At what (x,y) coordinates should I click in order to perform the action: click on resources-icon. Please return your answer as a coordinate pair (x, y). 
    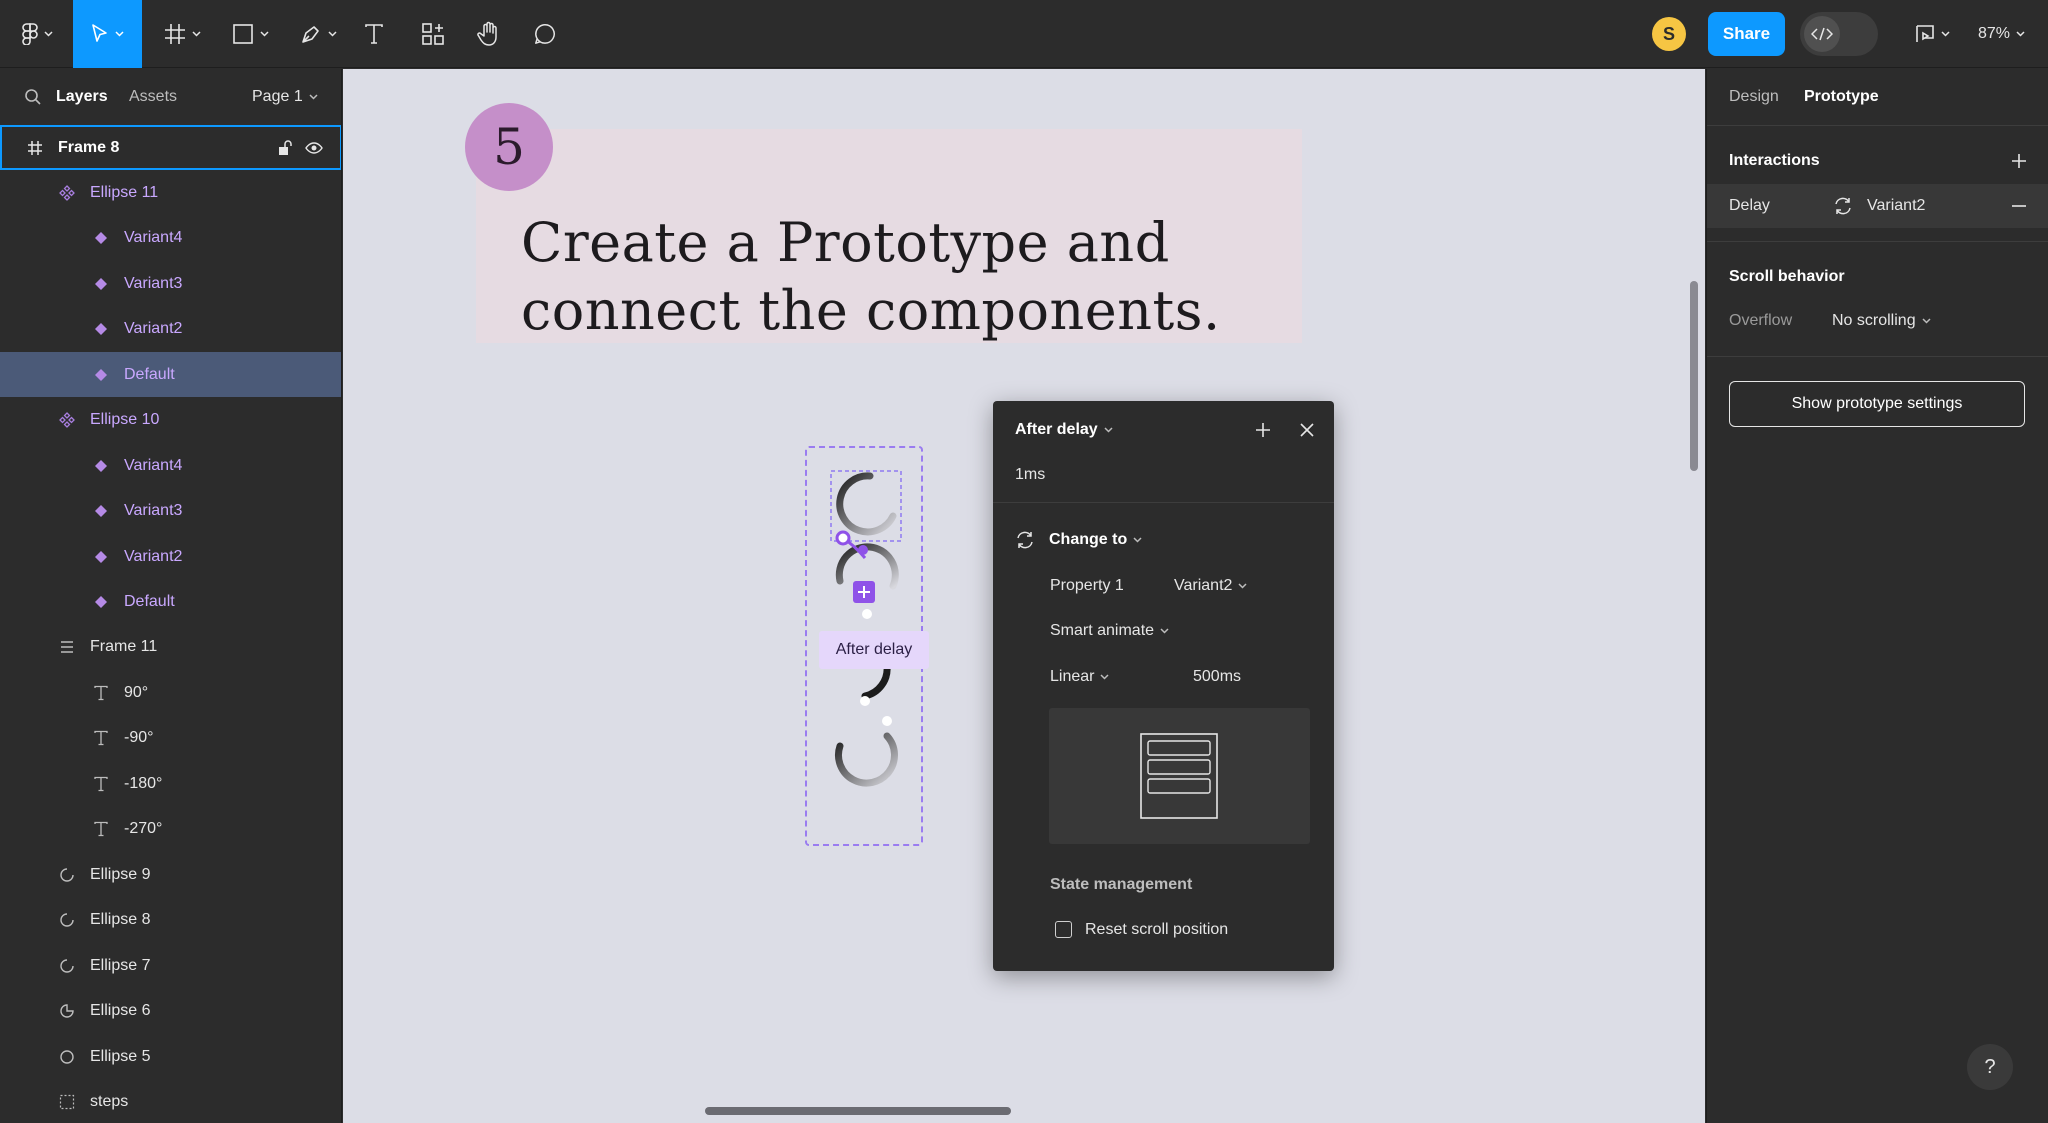
    Looking at the image, I should click on (433, 34).